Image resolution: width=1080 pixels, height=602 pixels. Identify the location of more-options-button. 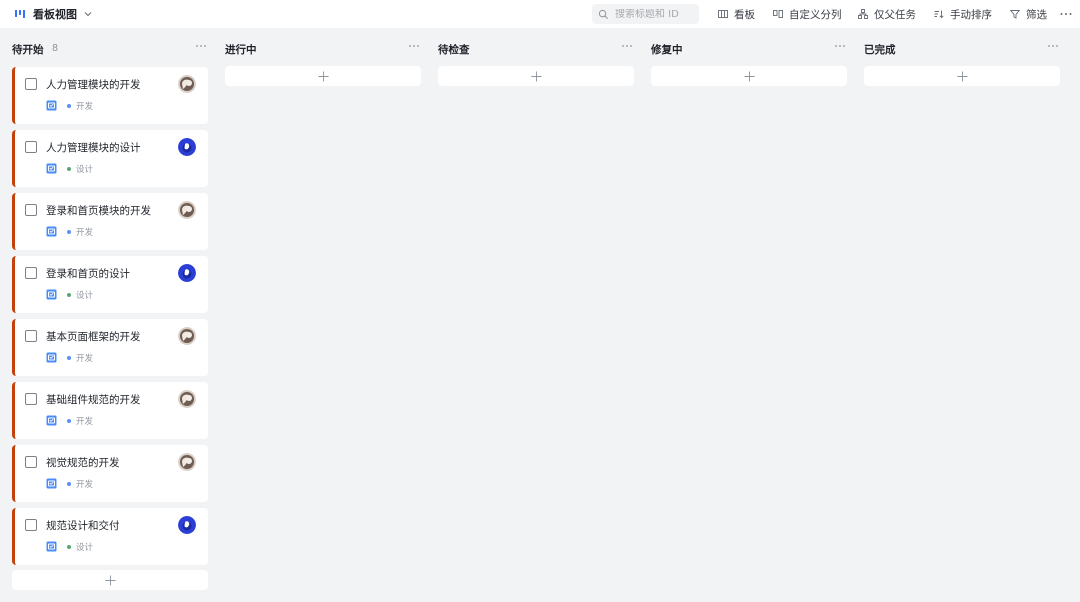
(1066, 14).